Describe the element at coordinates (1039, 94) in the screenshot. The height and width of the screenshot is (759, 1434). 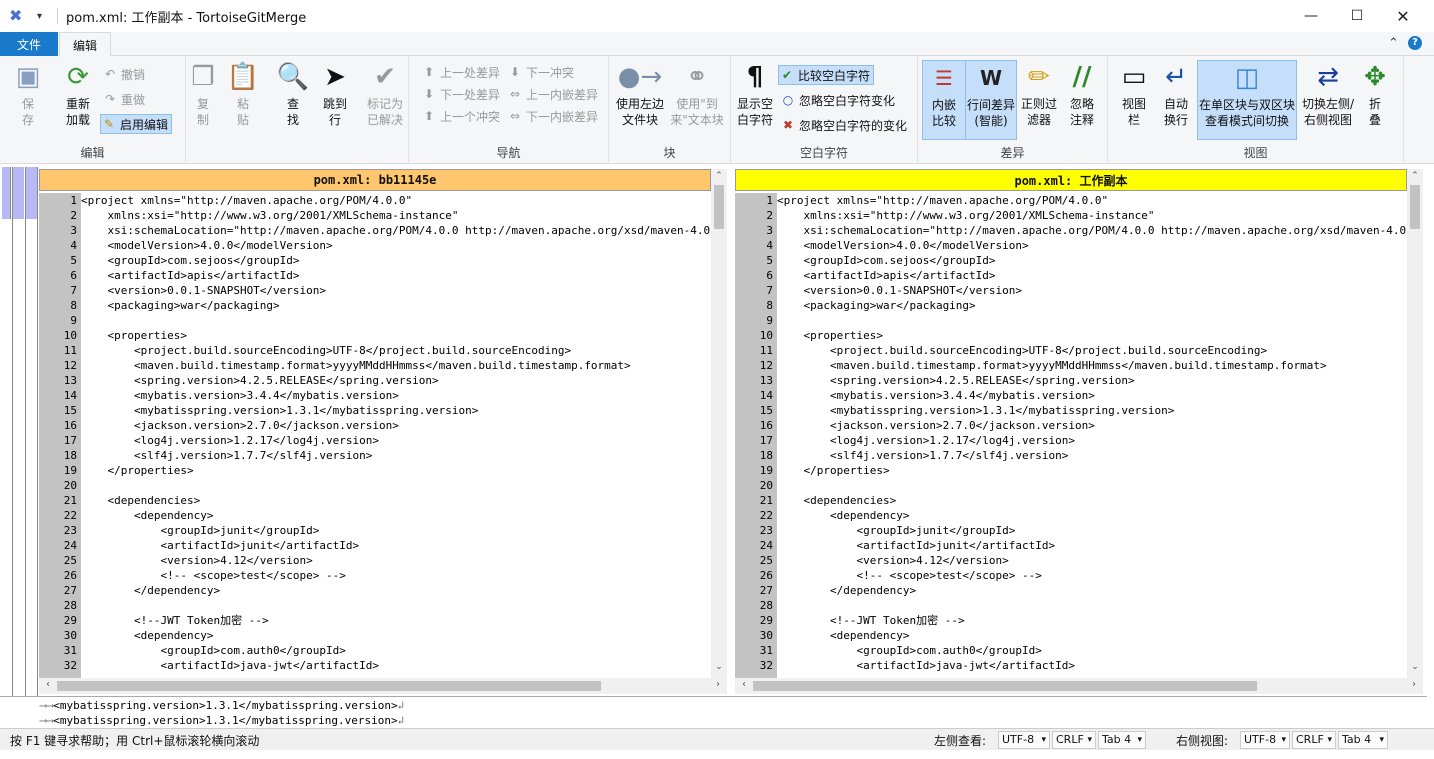
I see `regex-filter-button: ✏ 正则过滤器` at that location.